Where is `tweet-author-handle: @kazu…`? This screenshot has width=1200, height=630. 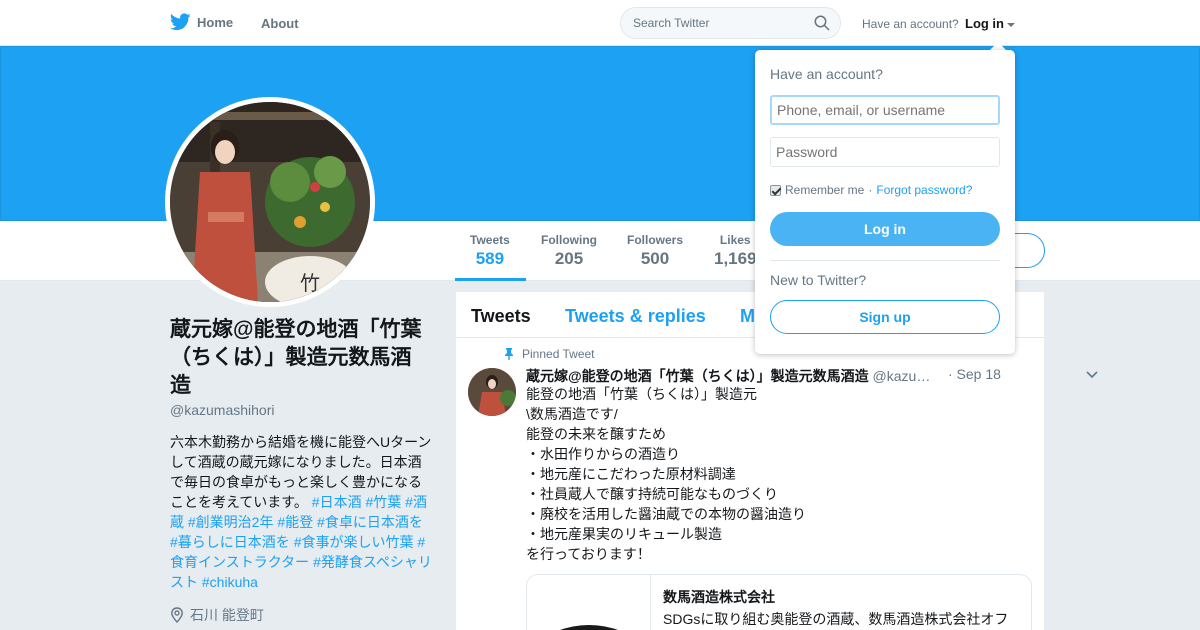
tweet-author-handle: @kazu… is located at coordinates (902, 376).